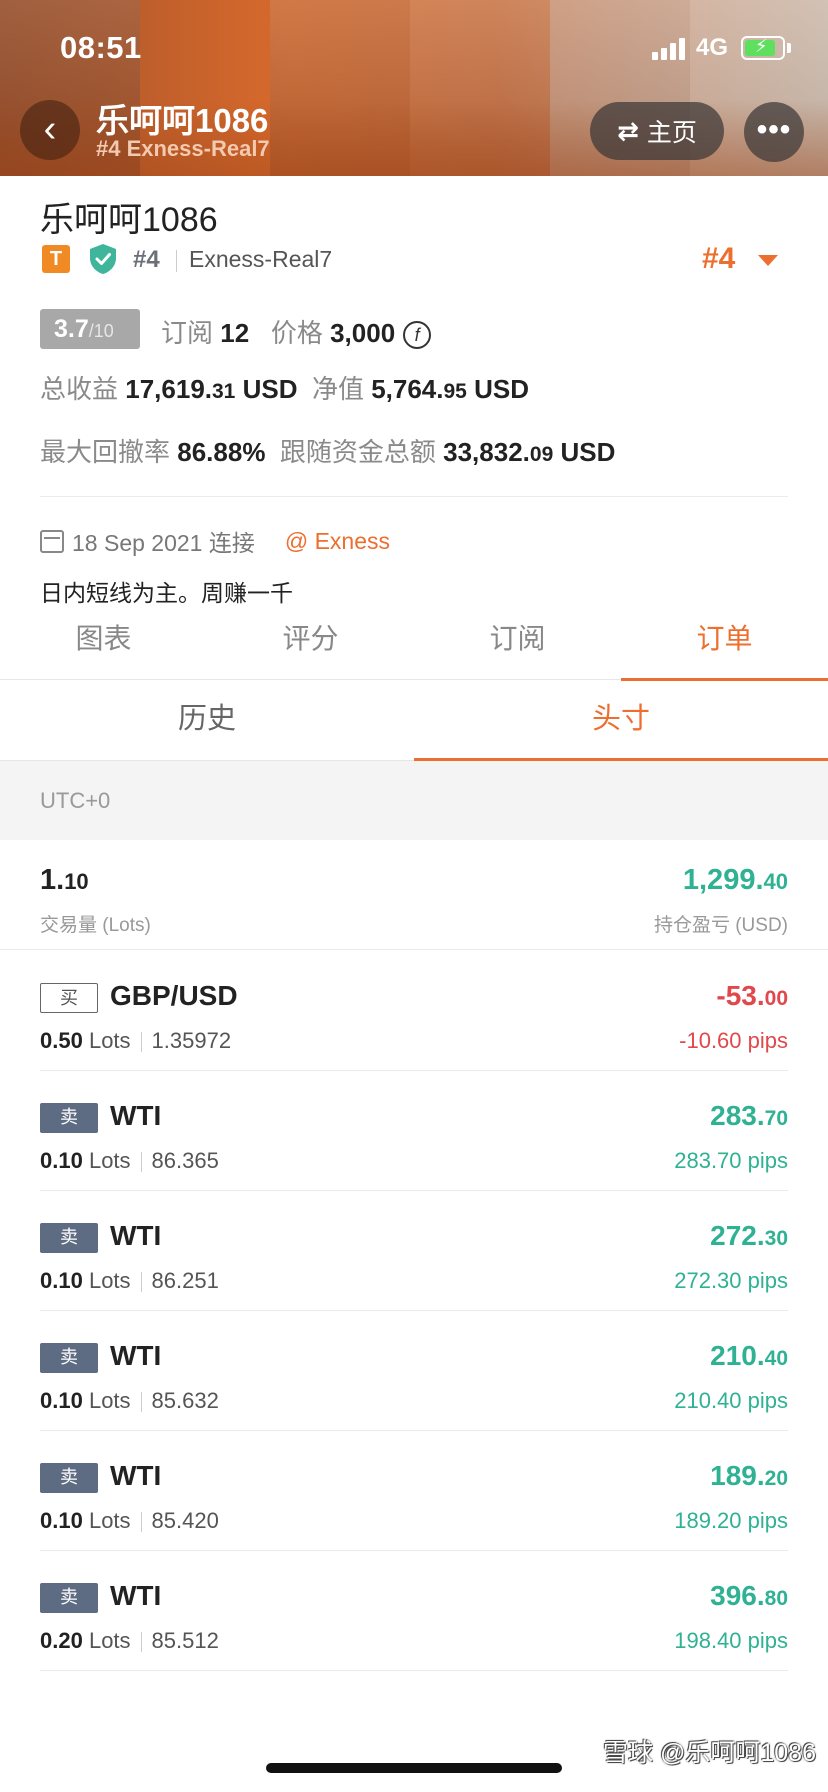  Describe the element at coordinates (735, 880) in the screenshot. I see `total-floating-pl: 1,299.40` at that location.